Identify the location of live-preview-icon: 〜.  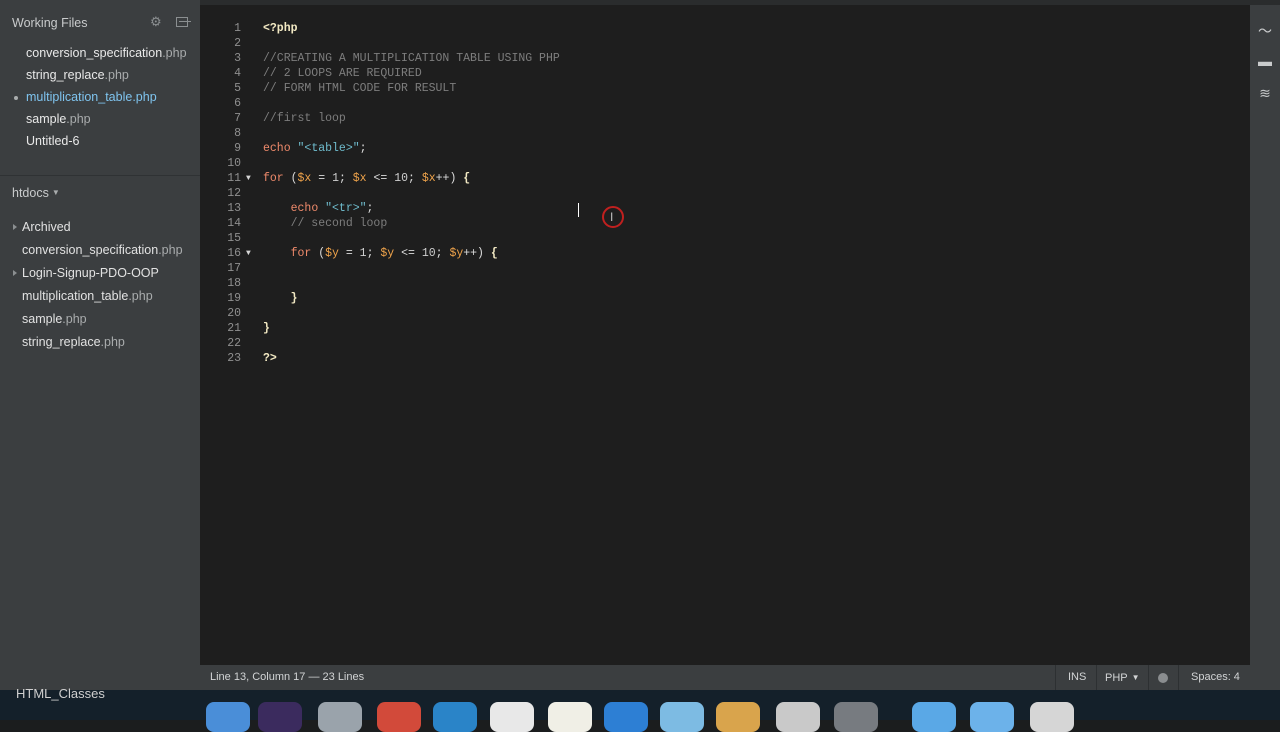
(1265, 31).